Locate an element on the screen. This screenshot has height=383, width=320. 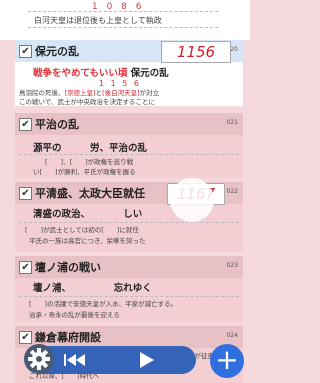
note-tag: [崇徳上皇] is located at coordinates (80, 93).